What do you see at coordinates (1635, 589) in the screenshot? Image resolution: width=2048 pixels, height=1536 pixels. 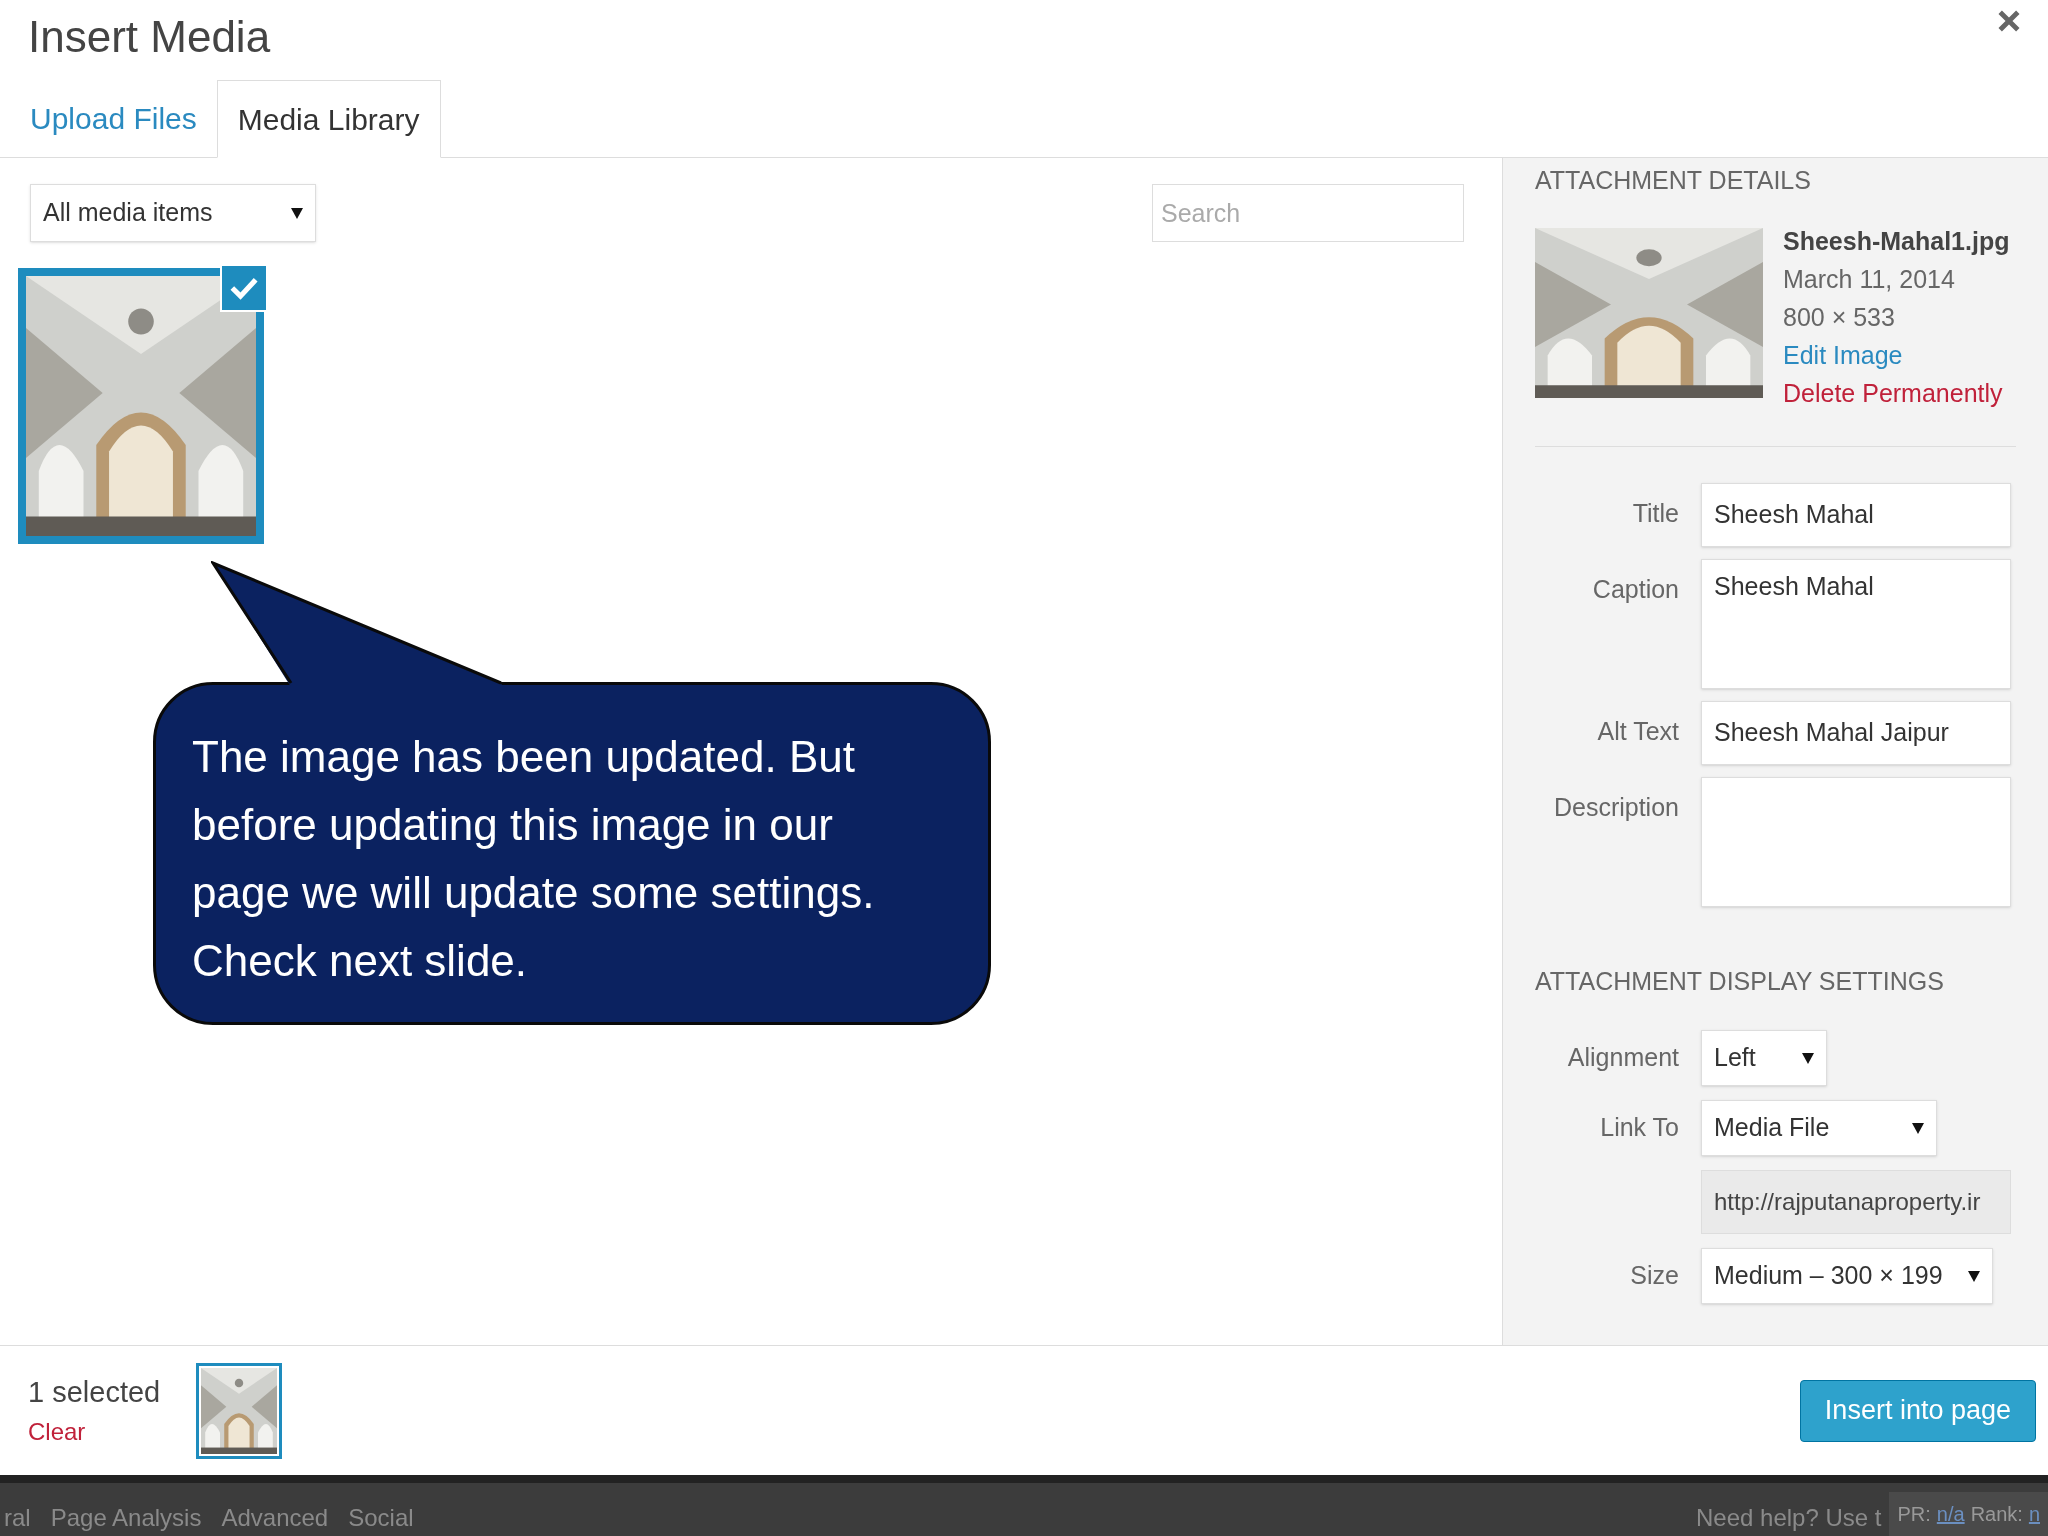 I see `field-label: Caption` at bounding box center [1635, 589].